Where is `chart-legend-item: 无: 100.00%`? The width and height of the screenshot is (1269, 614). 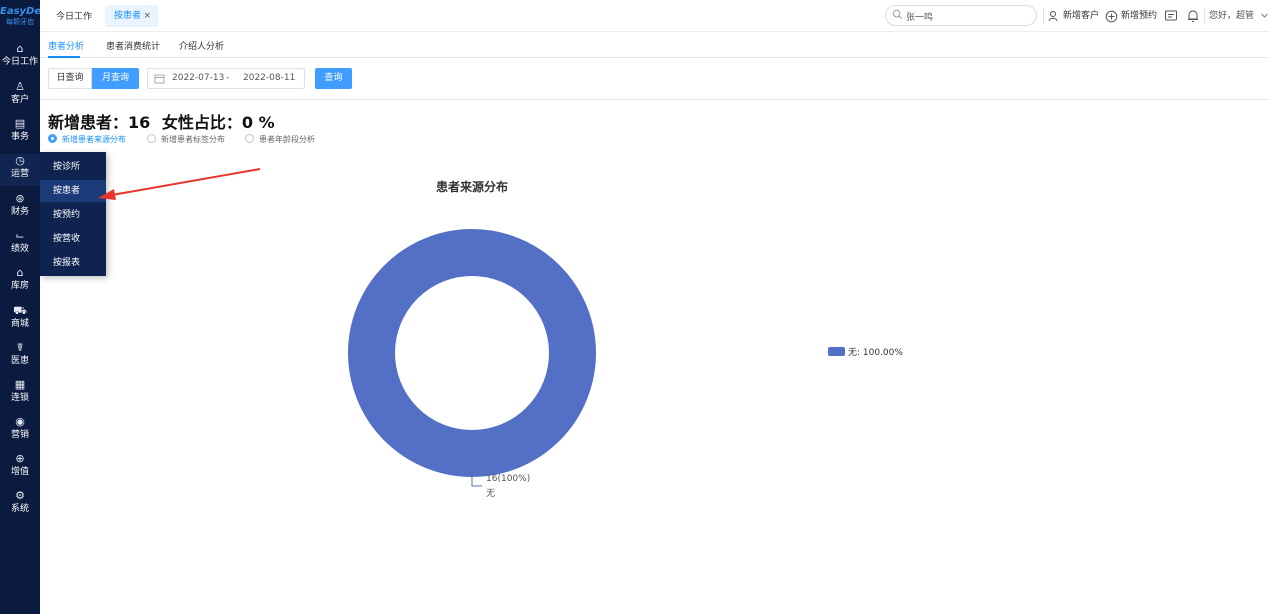 chart-legend-item: 无: 100.00% is located at coordinates (865, 353).